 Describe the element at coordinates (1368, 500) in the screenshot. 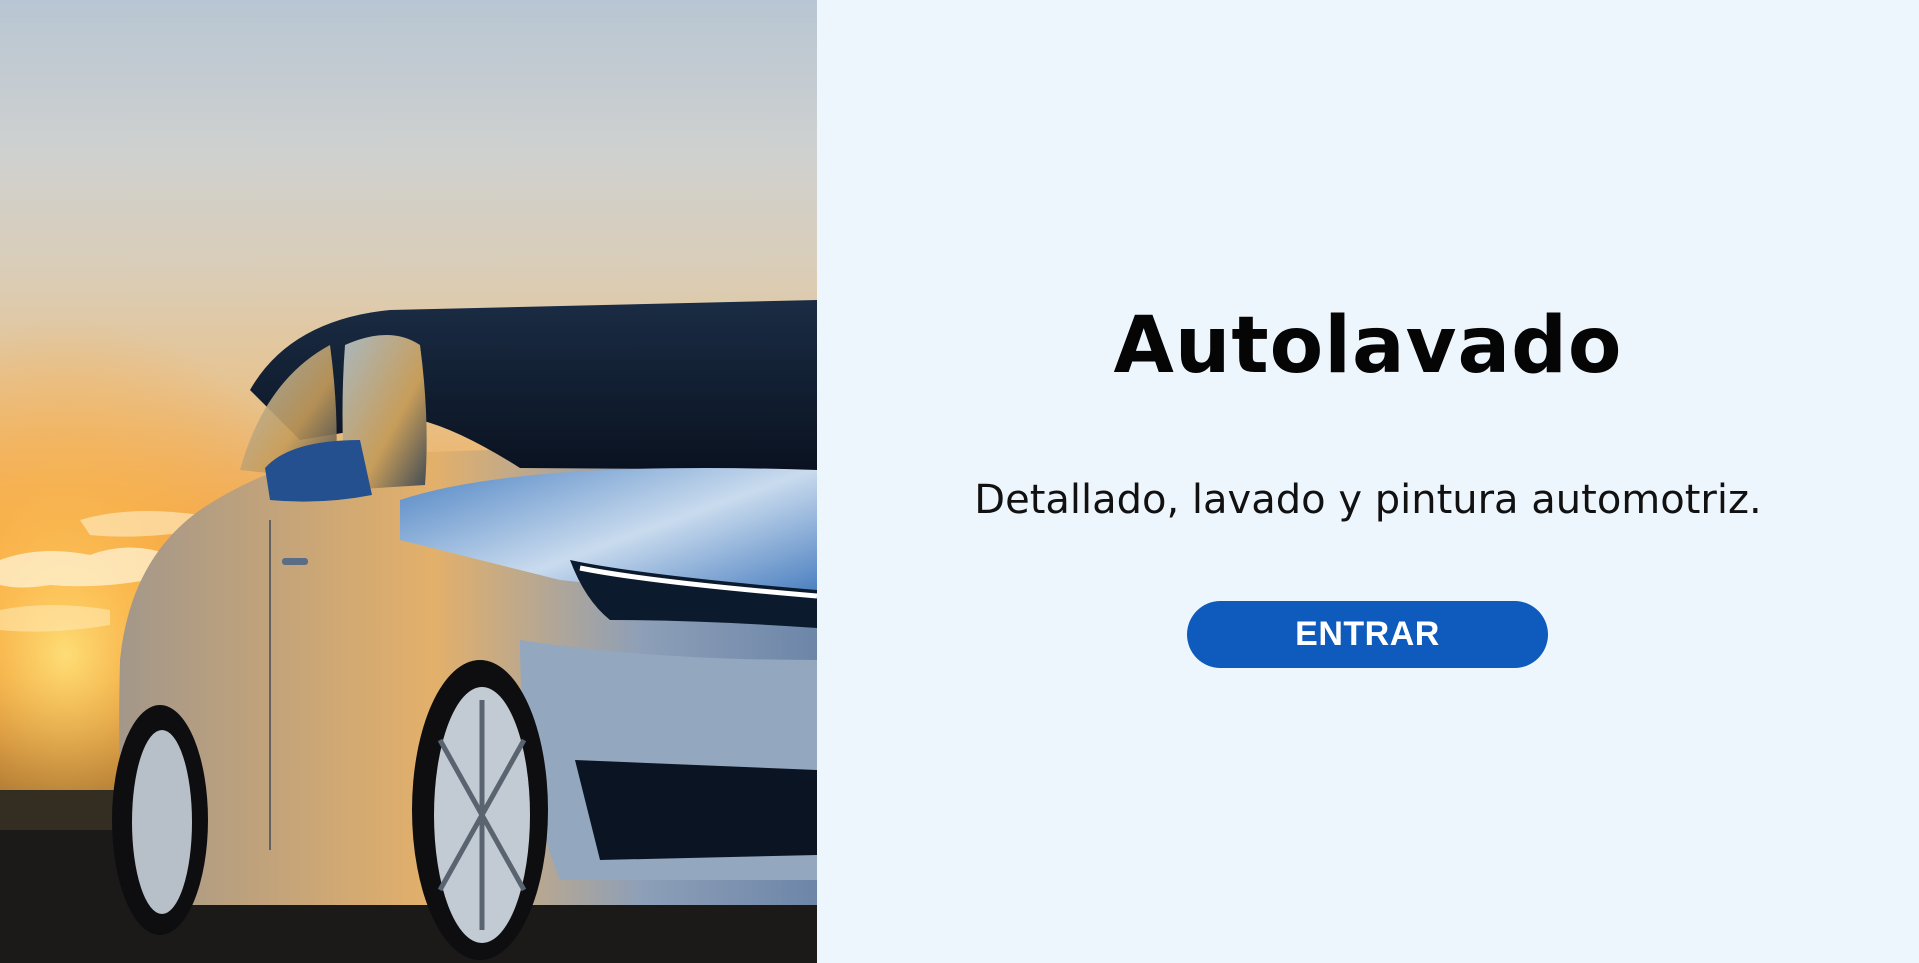

I see `page-subtitle: Detallado, lavado y pintura automotriz.` at that location.